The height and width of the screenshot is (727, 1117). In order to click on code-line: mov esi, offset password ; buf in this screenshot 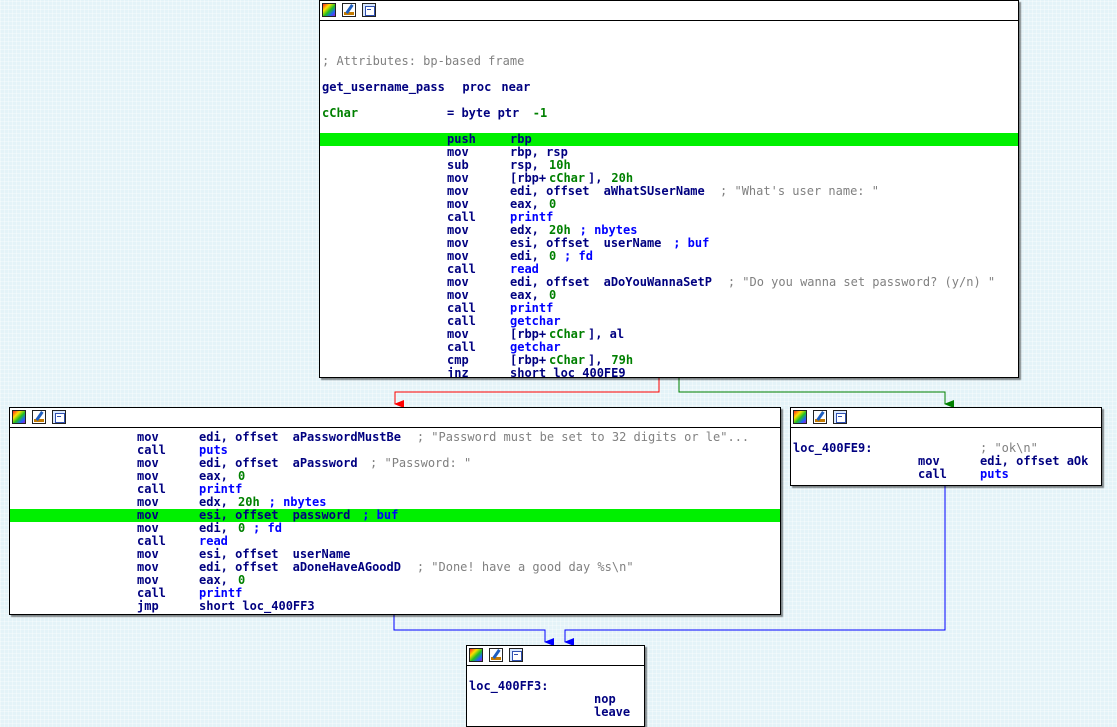, I will do `click(395, 515)`.